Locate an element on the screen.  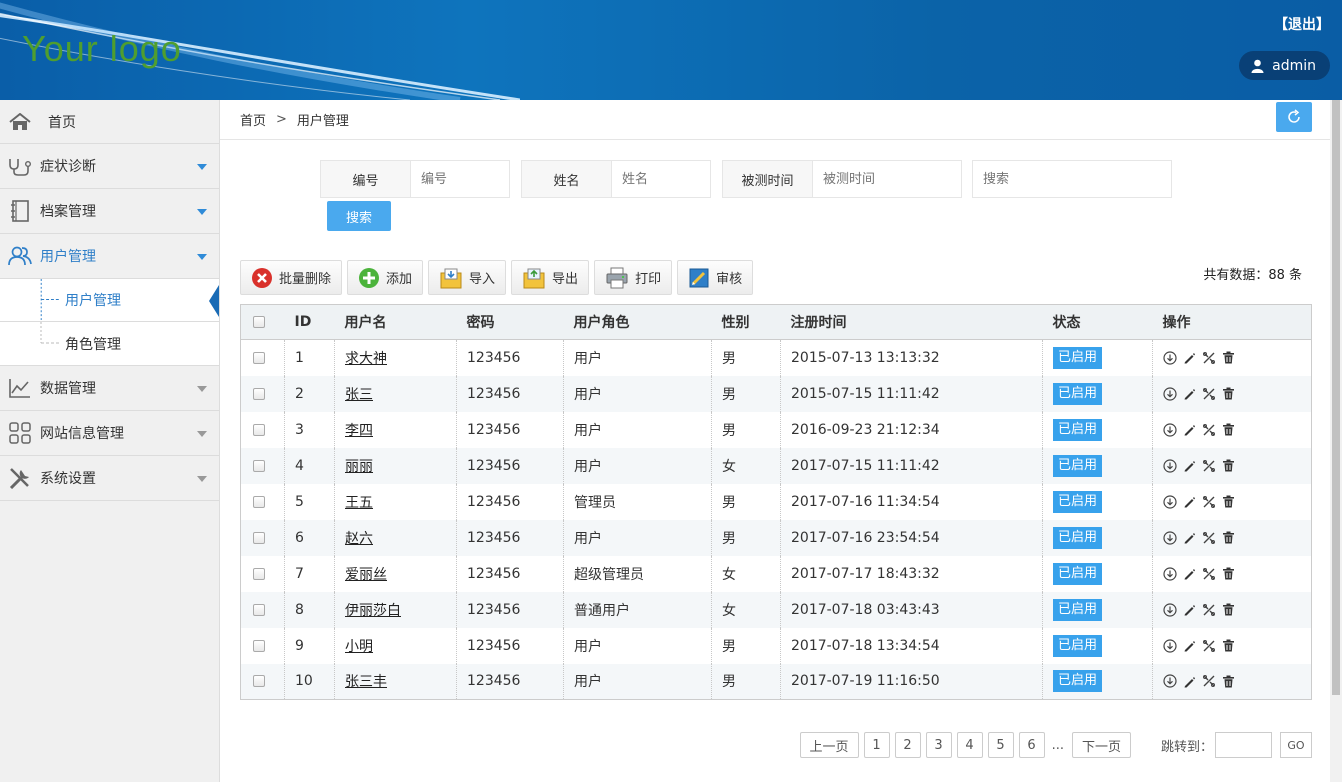
select-all-checkbox is located at coordinates (259, 322).